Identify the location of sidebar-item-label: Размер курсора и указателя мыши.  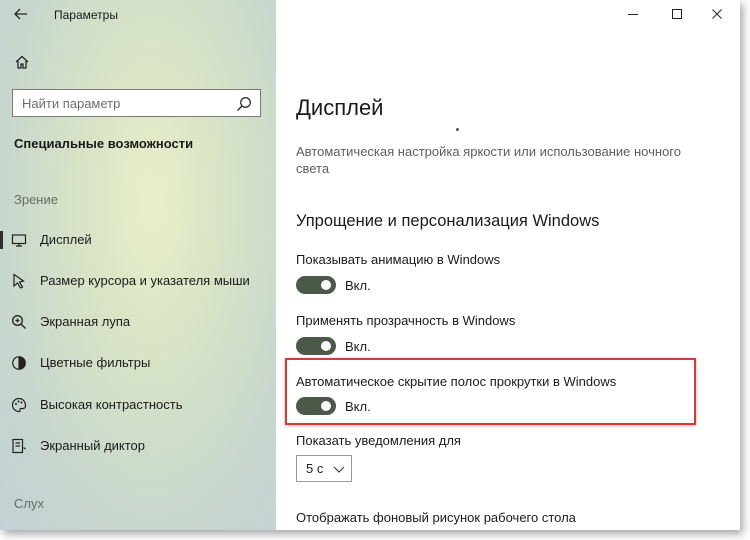
(145, 280).